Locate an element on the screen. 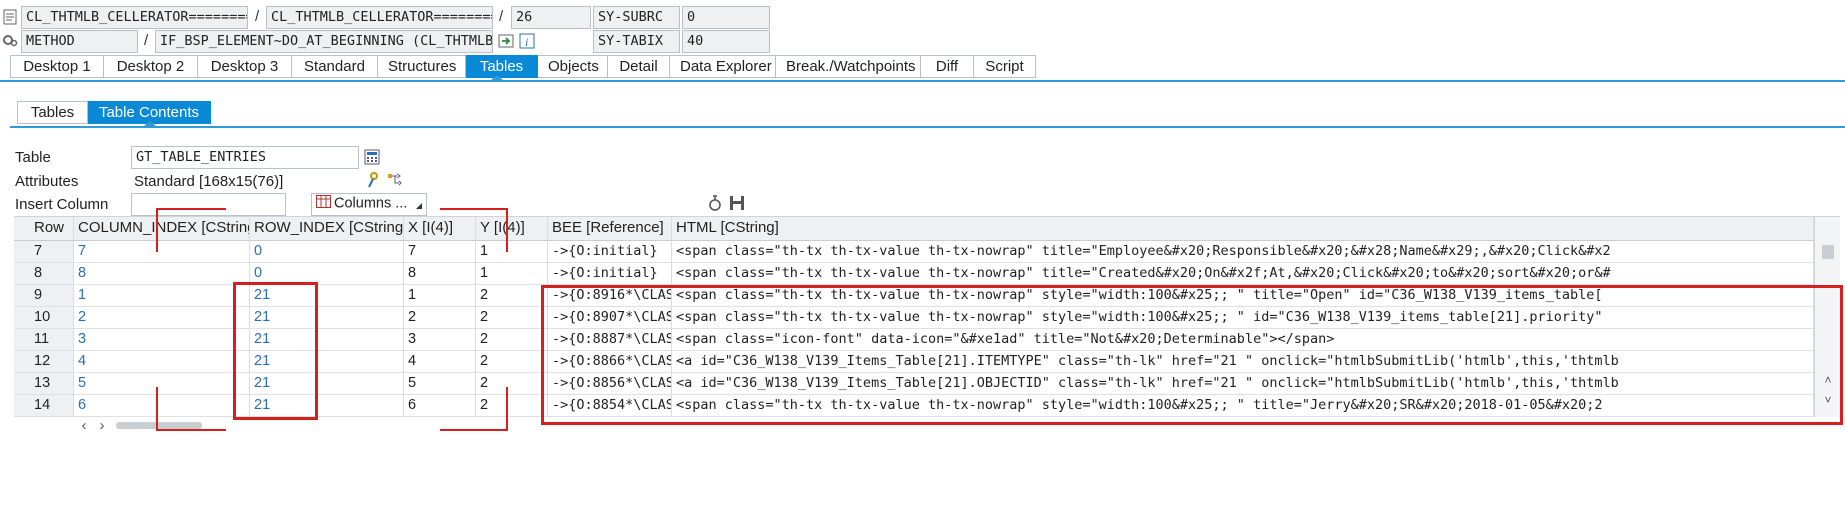  cell-column-index: 4 is located at coordinates (162, 362).